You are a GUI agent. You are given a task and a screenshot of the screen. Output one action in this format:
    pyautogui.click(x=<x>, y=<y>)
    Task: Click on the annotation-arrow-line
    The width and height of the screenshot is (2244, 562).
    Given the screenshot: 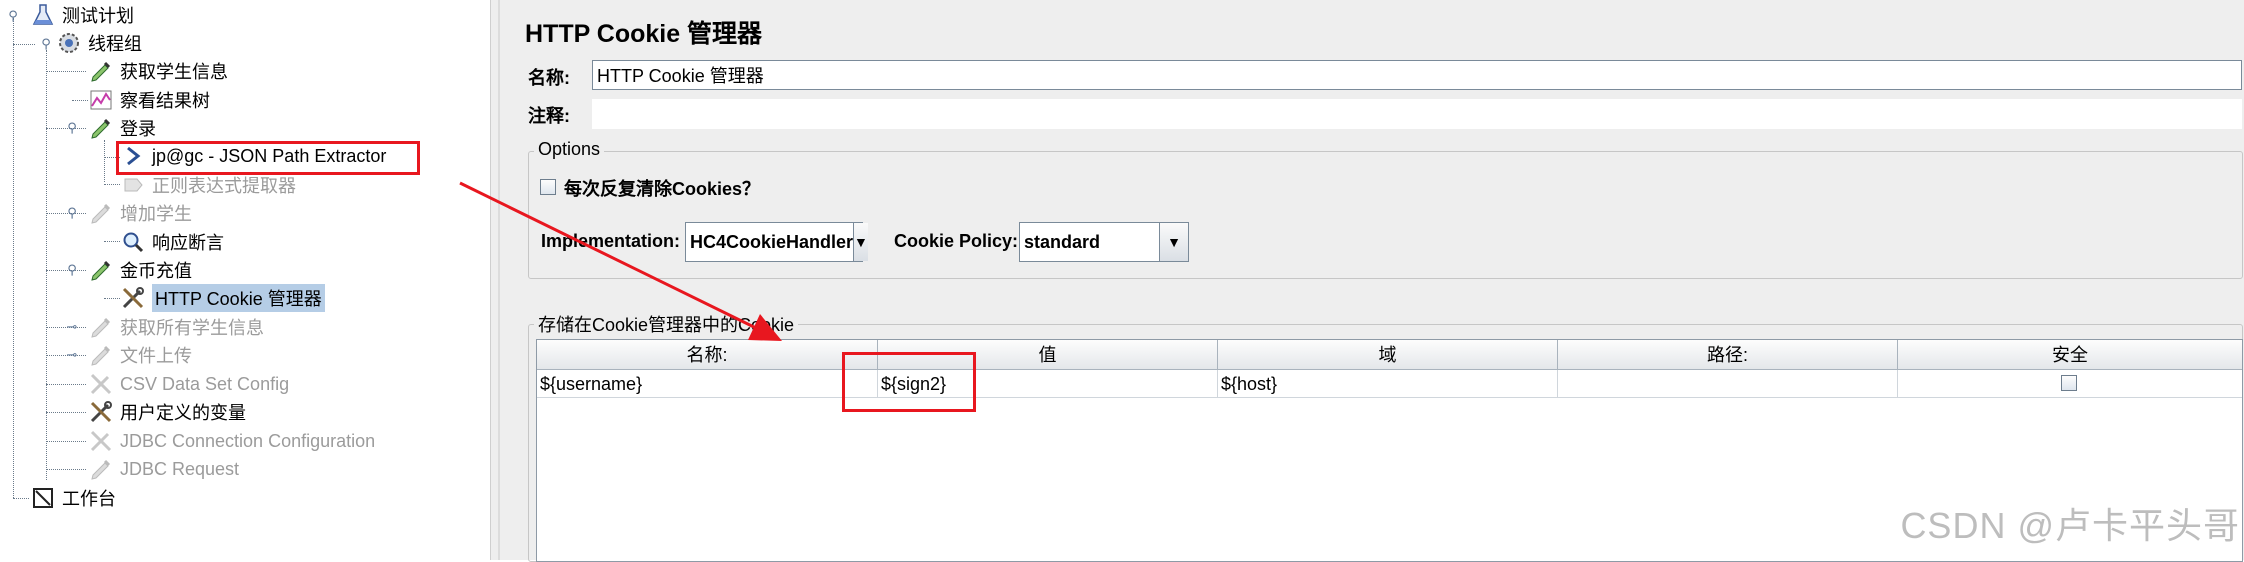 What is the action you would take?
    pyautogui.click(x=610, y=256)
    